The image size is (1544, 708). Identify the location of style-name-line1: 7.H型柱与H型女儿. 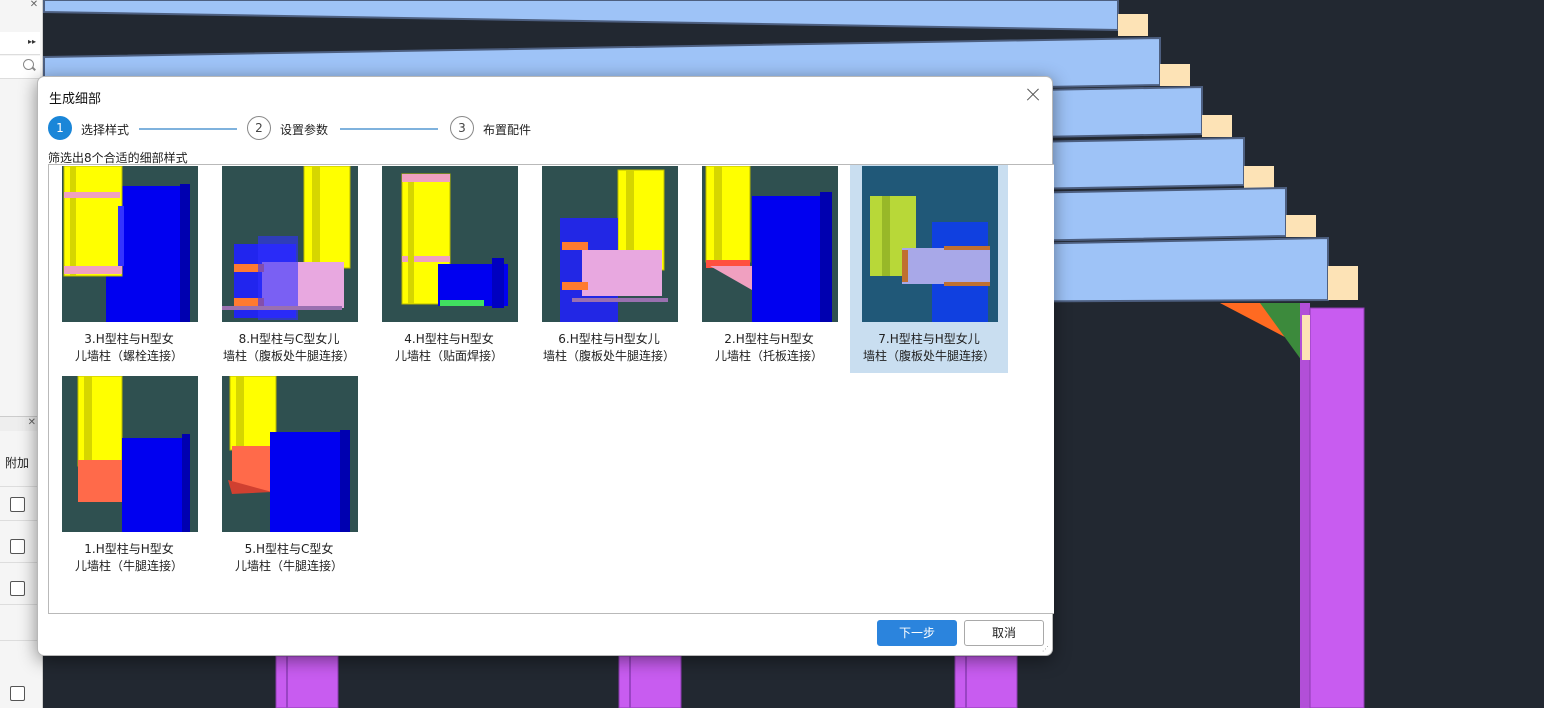
(929, 339).